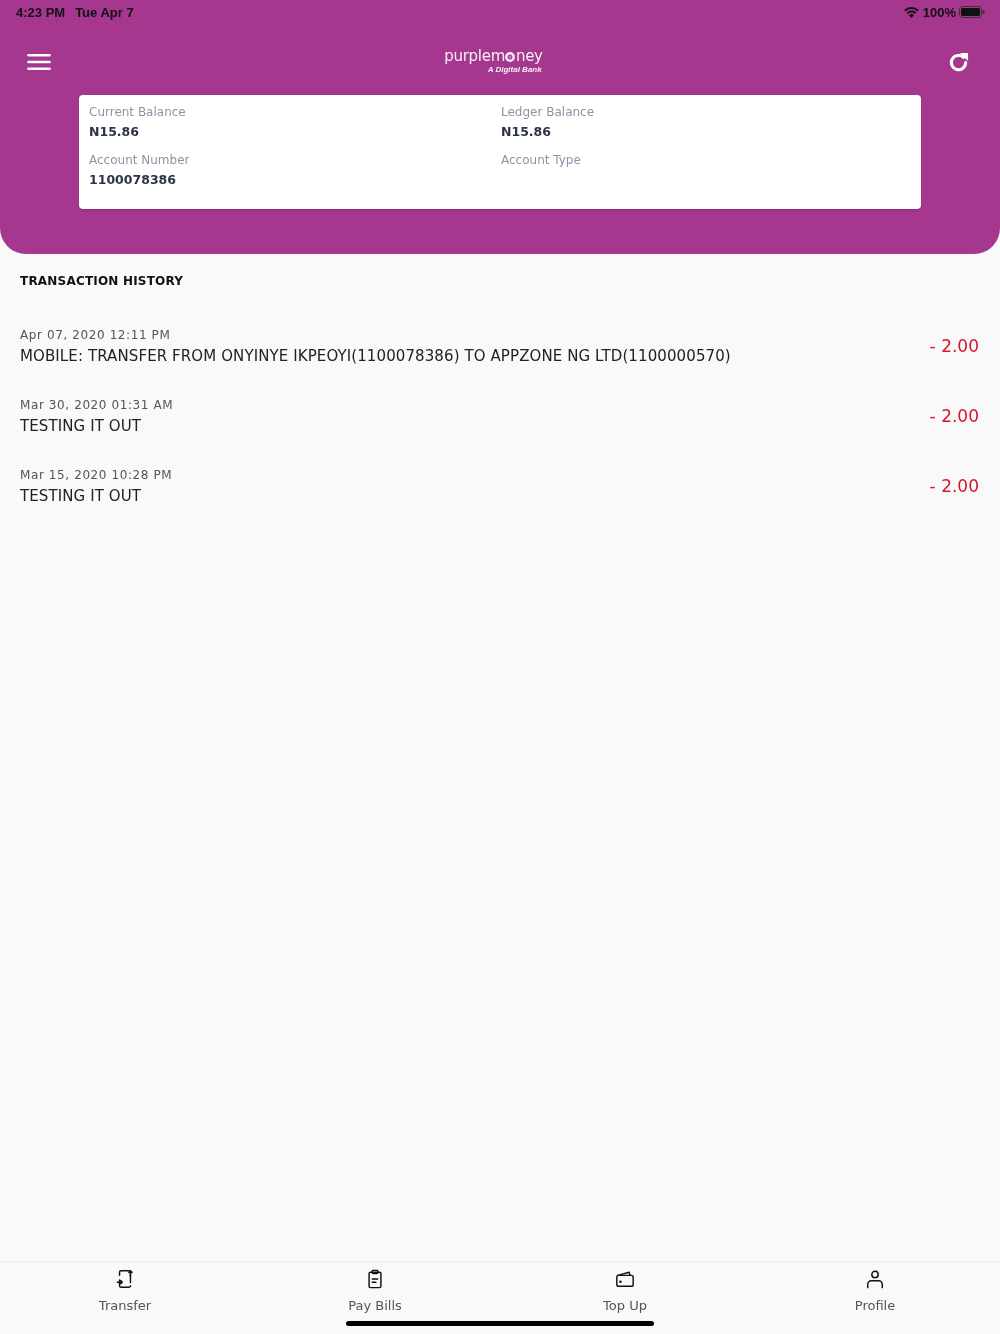 Image resolution: width=1000 pixels, height=1334 pixels. Describe the element at coordinates (625, 1279) in the screenshot. I see `wallet-icon` at that location.